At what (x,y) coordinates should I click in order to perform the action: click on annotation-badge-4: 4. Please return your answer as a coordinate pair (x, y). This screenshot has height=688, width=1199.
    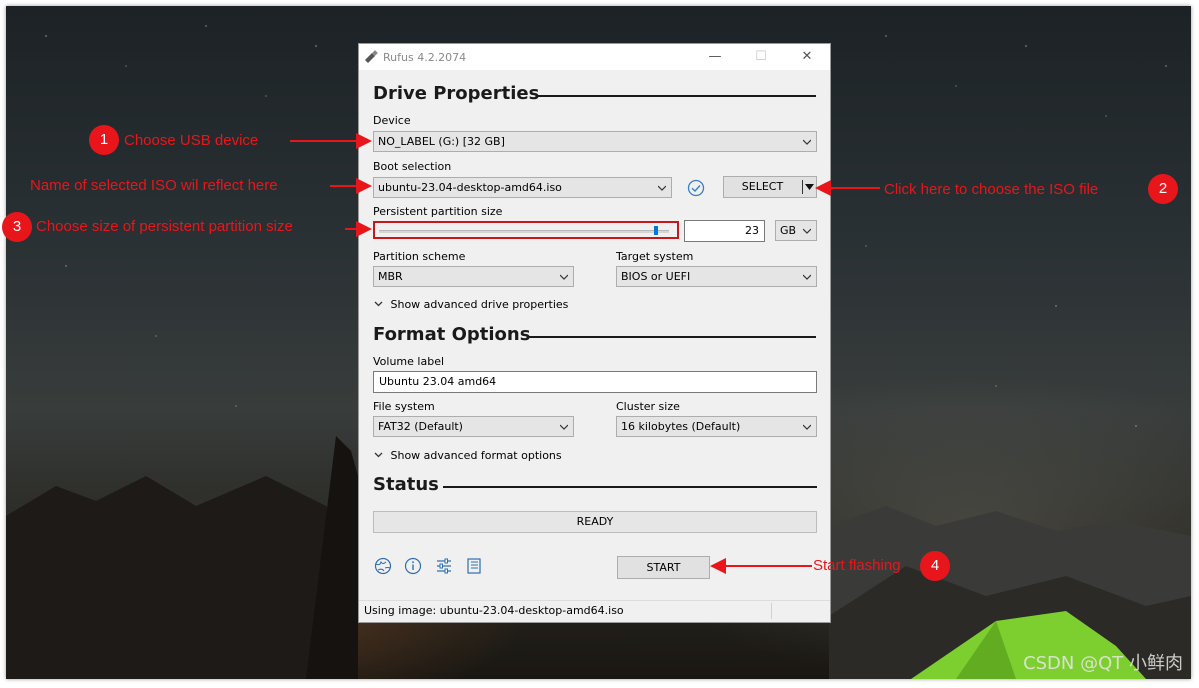
    Looking at the image, I should click on (935, 566).